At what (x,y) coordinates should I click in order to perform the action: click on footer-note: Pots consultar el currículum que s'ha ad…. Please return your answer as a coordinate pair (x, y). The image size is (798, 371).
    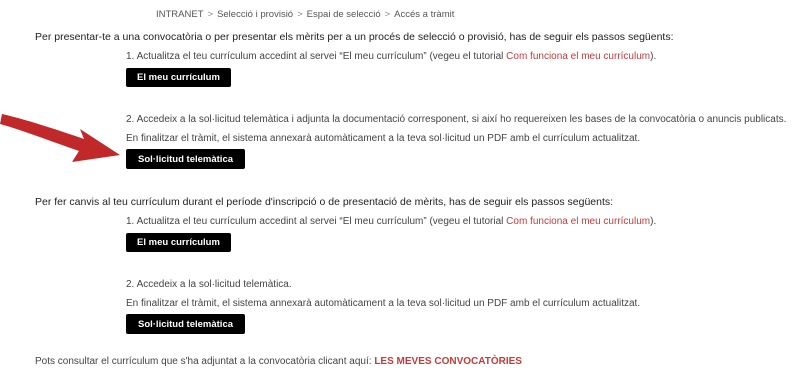
    Looking at the image, I should click on (278, 361).